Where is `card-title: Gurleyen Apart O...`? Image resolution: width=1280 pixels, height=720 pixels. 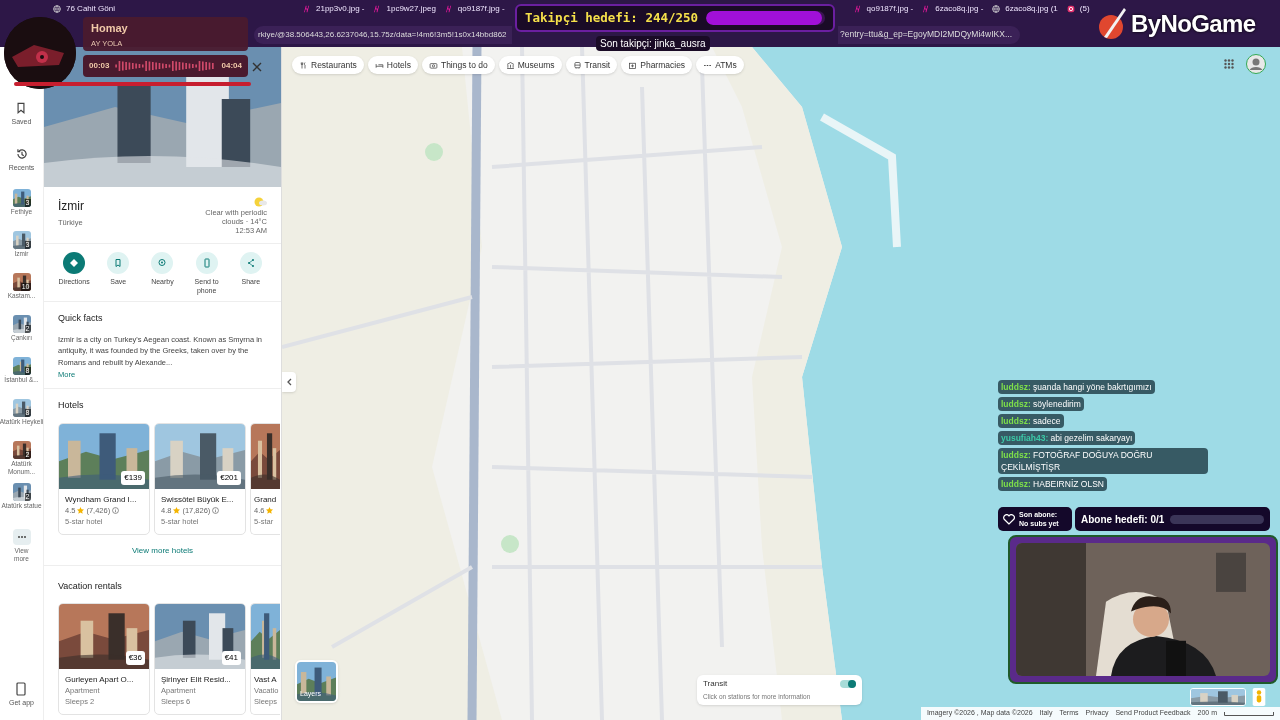
card-title: Gurleyen Apart O... is located at coordinates (100, 680).